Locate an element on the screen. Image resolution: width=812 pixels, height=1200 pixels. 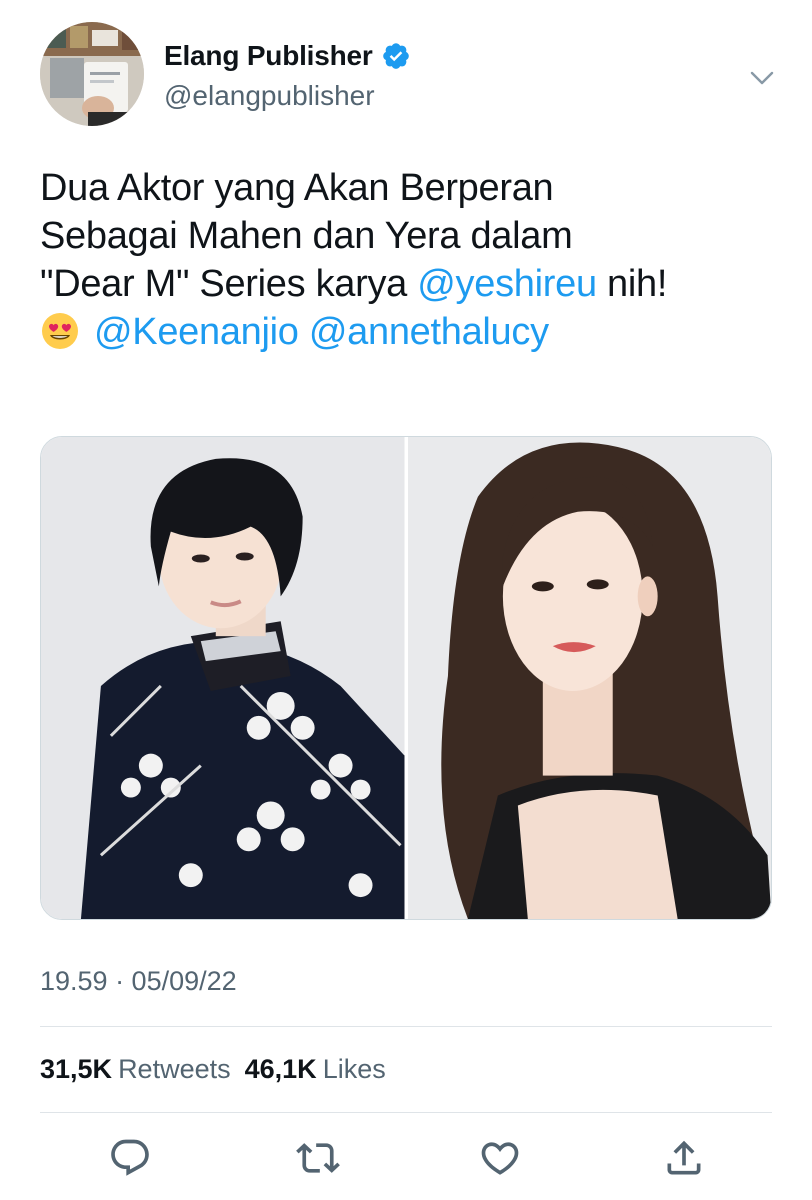
retweets-stat: 31,5K Retweets is located at coordinates (142, 1069).